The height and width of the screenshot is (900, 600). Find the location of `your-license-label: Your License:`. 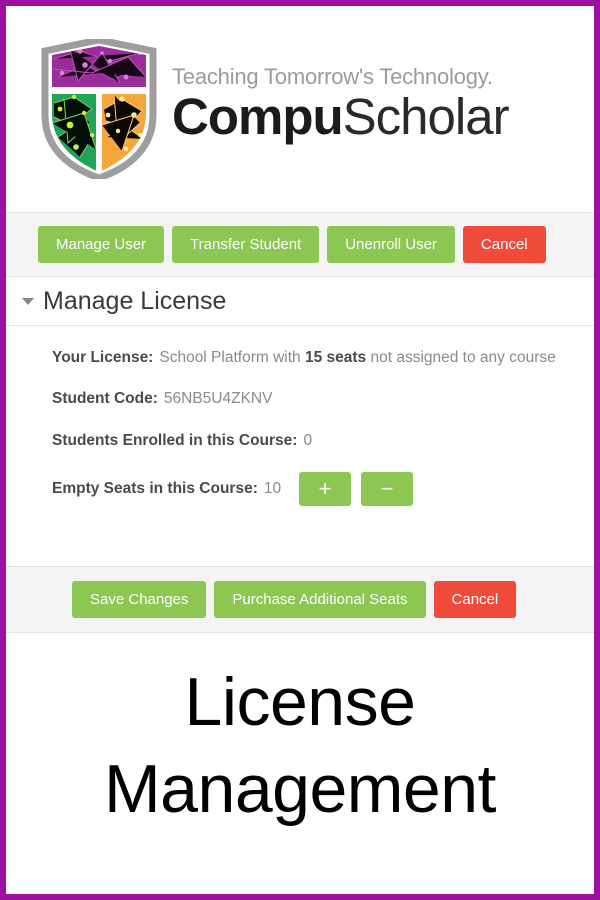

your-license-label: Your License: is located at coordinates (103, 358).